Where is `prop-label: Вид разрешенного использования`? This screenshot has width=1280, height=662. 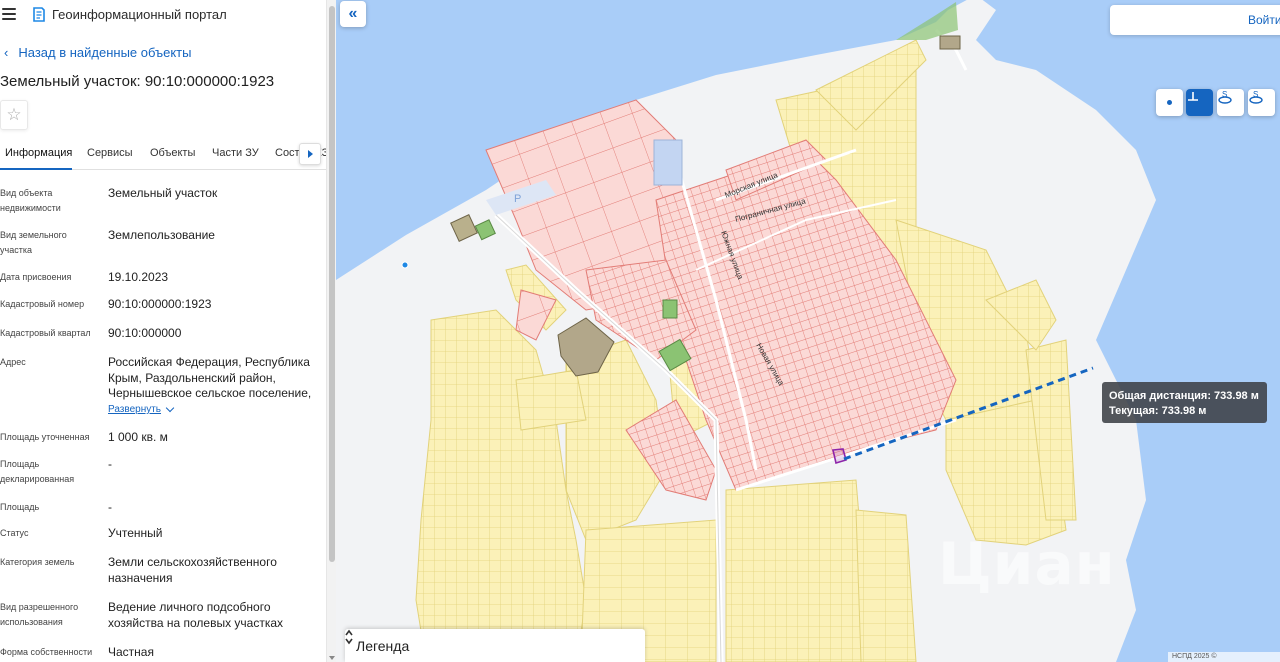 prop-label: Вид разрешенного использования is located at coordinates (39, 614).